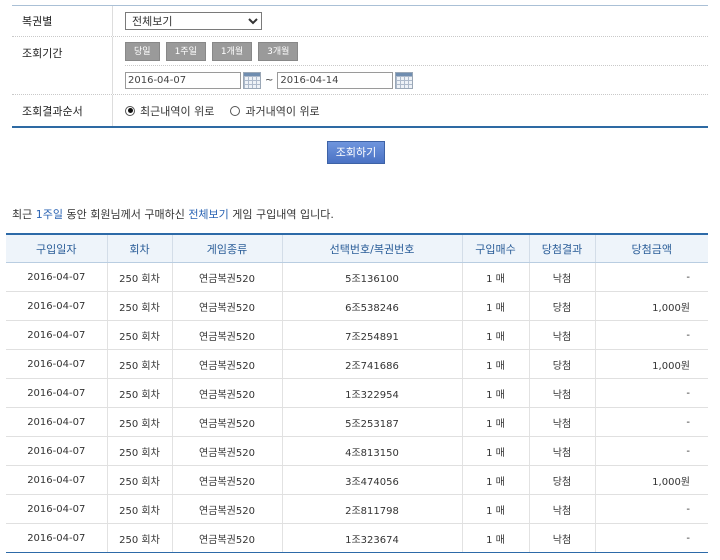 The height and width of the screenshot is (560, 720). Describe the element at coordinates (371, 480) in the screenshot. I see `ticket-number-cell: 3조474056` at that location.